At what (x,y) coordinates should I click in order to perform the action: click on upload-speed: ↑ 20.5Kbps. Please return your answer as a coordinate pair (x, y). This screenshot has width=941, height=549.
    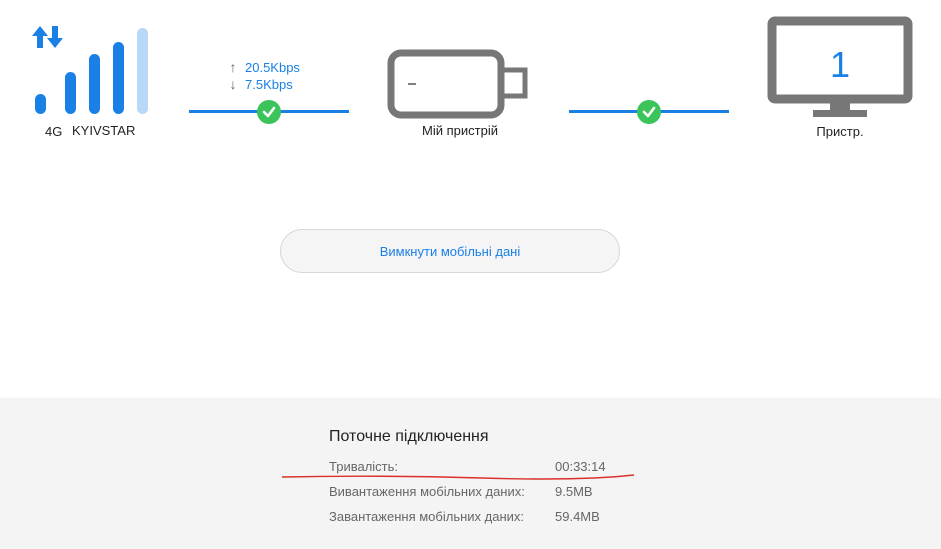
    Looking at the image, I should click on (263, 67).